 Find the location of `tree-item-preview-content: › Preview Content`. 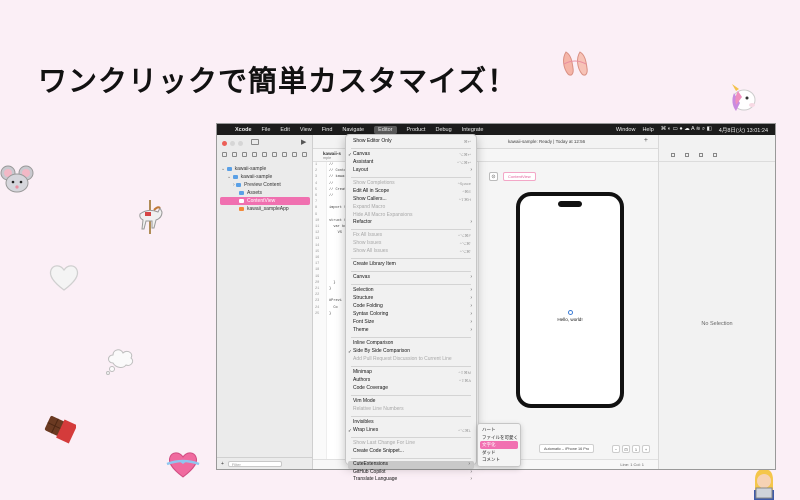

tree-item-preview-content: › Preview Content is located at coordinates (265, 185).